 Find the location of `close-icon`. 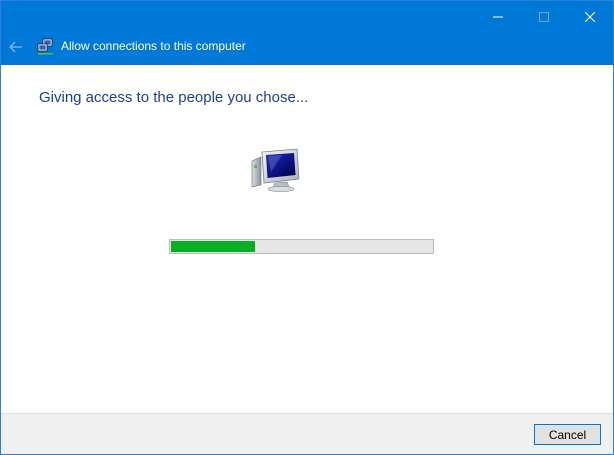

close-icon is located at coordinates (590, 16).